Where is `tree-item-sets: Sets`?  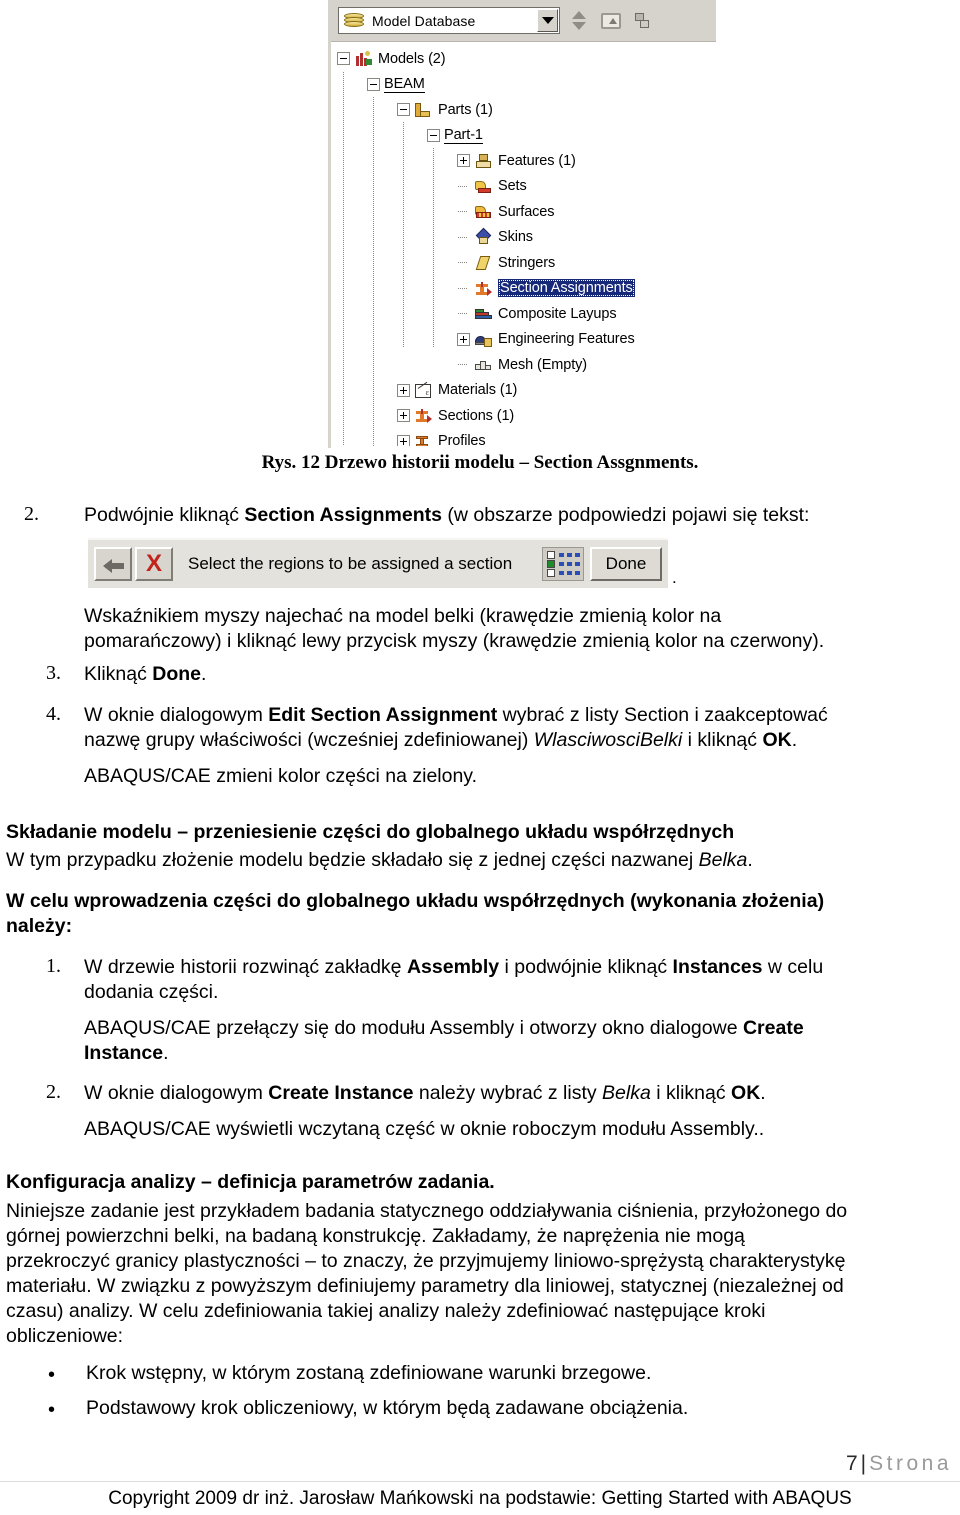 tree-item-sets: Sets is located at coordinates (523, 187).